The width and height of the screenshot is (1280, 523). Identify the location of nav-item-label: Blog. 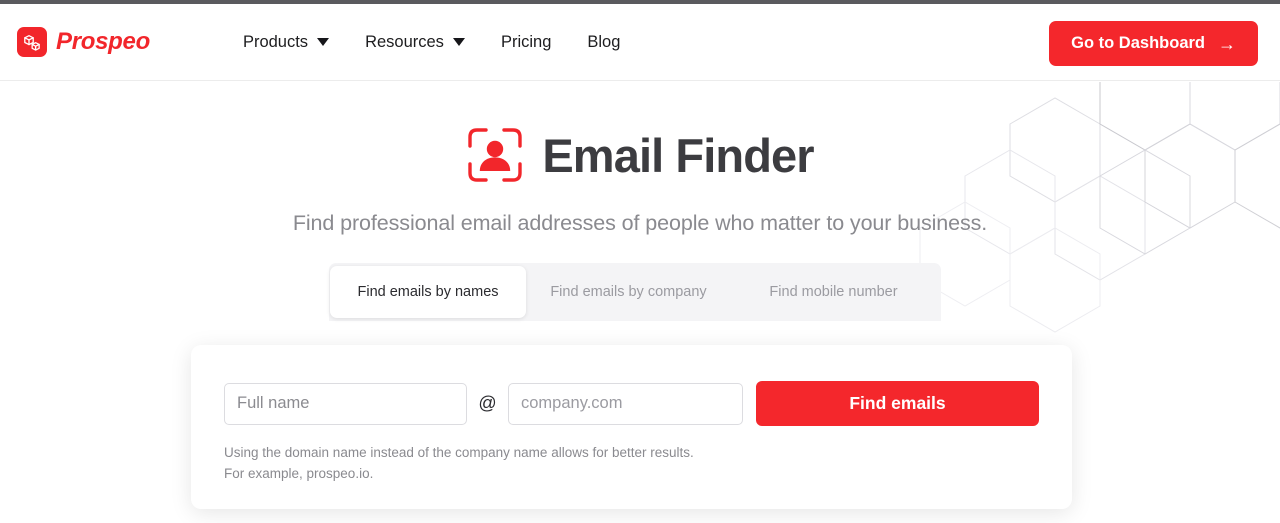
(604, 41).